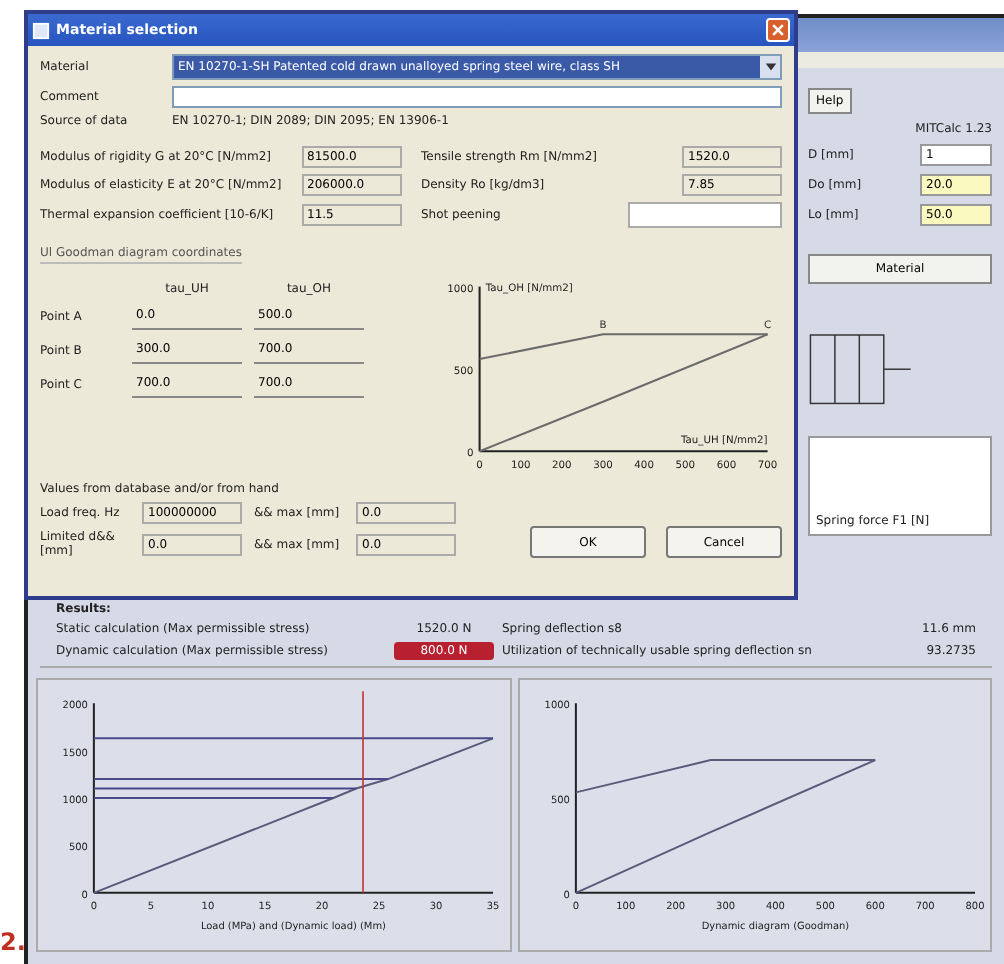 Image resolution: width=1004 pixels, height=964 pixels. Describe the element at coordinates (13, 942) in the screenshot. I see `figure-label: 2.` at that location.